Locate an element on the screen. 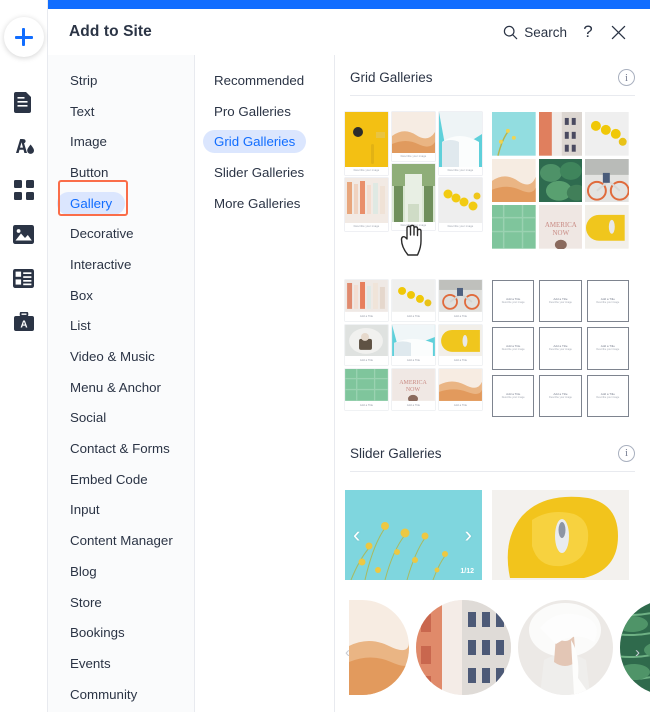 This screenshot has height=712, width=650. tab-pro-galleries: Pro Galleries is located at coordinates (264, 111).